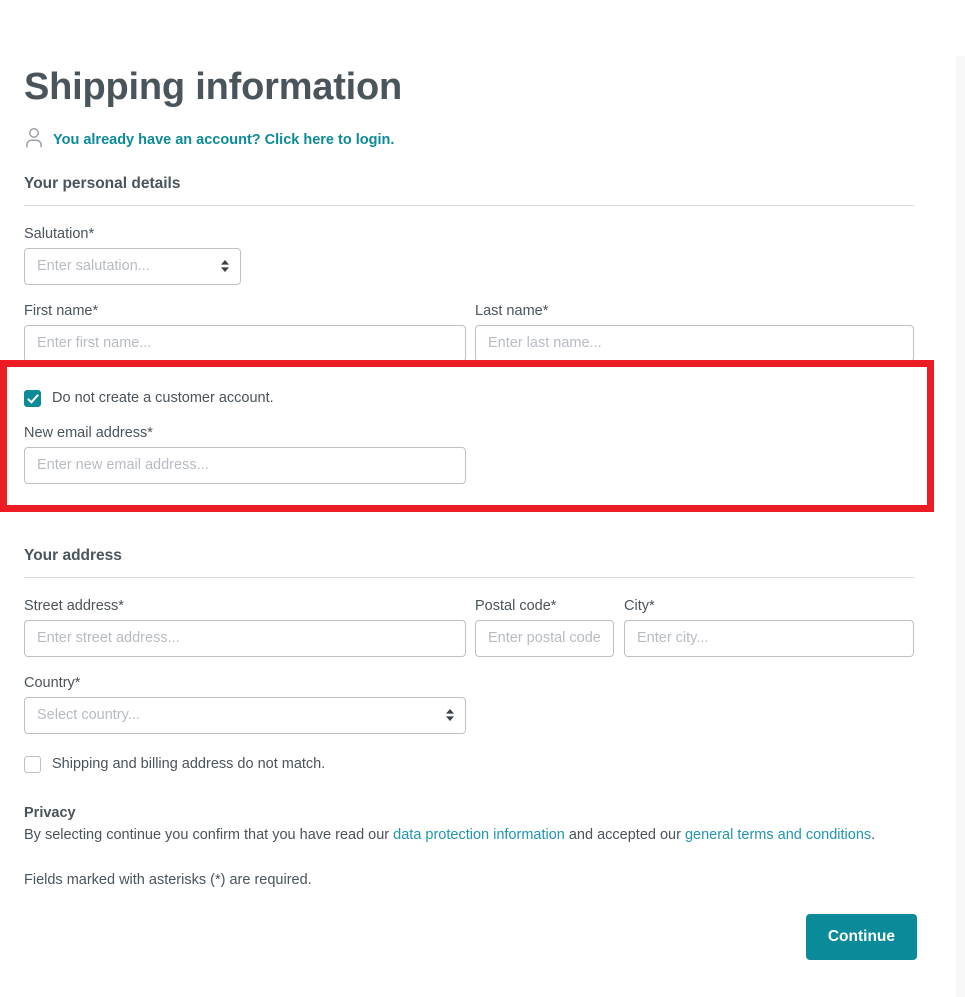  What do you see at coordinates (213, 87) in the screenshot?
I see `page-title: Shipping information` at bounding box center [213, 87].